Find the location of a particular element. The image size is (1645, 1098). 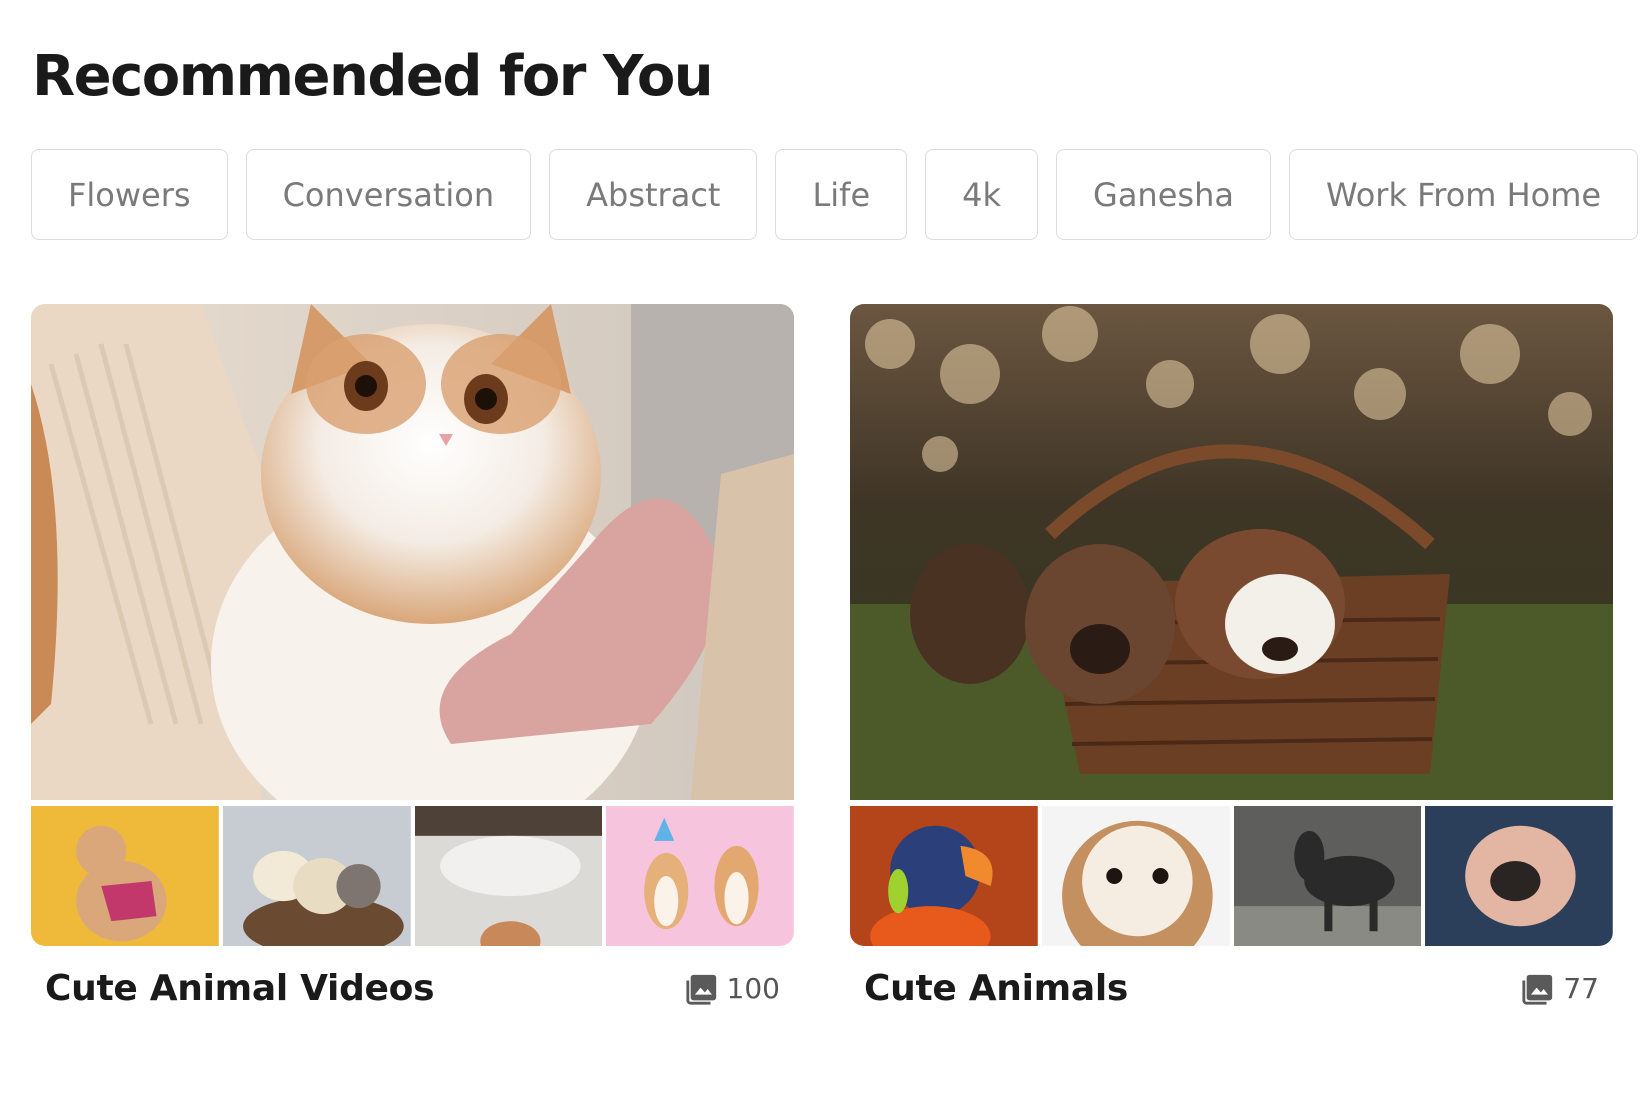

collection-title: Cute Animal Videos is located at coordinates (240, 988).